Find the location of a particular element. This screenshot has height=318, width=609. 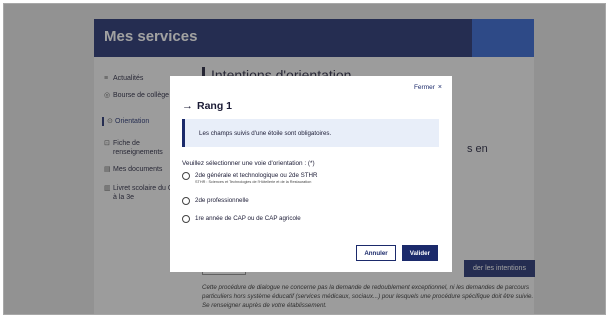

radio-option-2pro: 2de professionnelle is located at coordinates (312, 201).